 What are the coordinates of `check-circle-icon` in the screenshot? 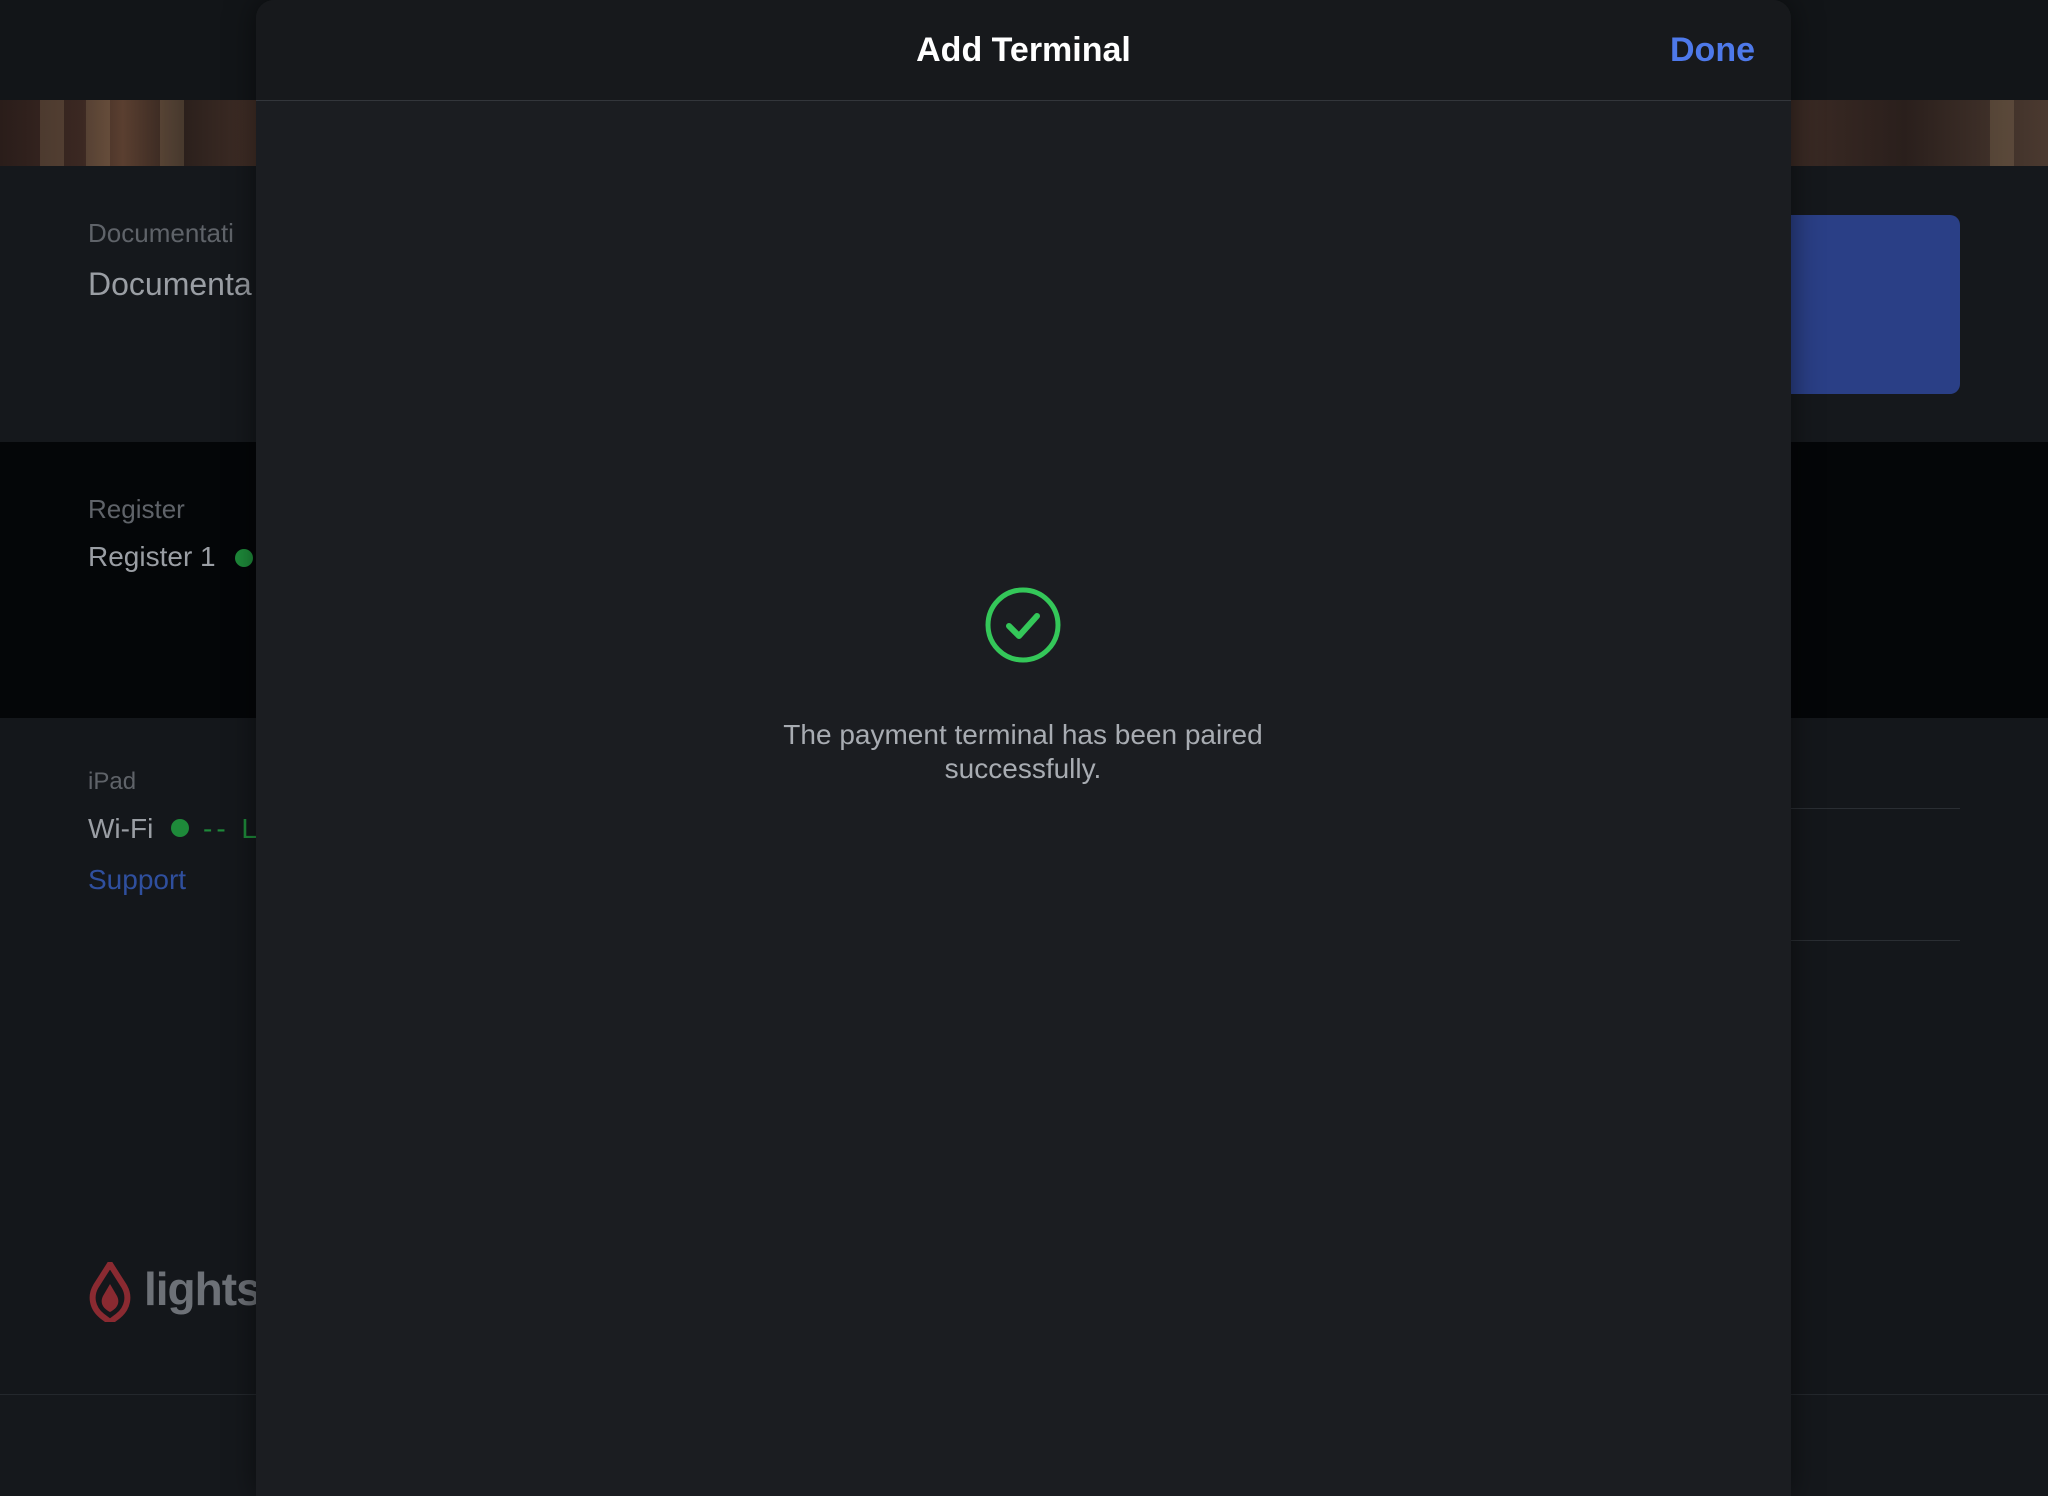 It's located at (1023, 625).